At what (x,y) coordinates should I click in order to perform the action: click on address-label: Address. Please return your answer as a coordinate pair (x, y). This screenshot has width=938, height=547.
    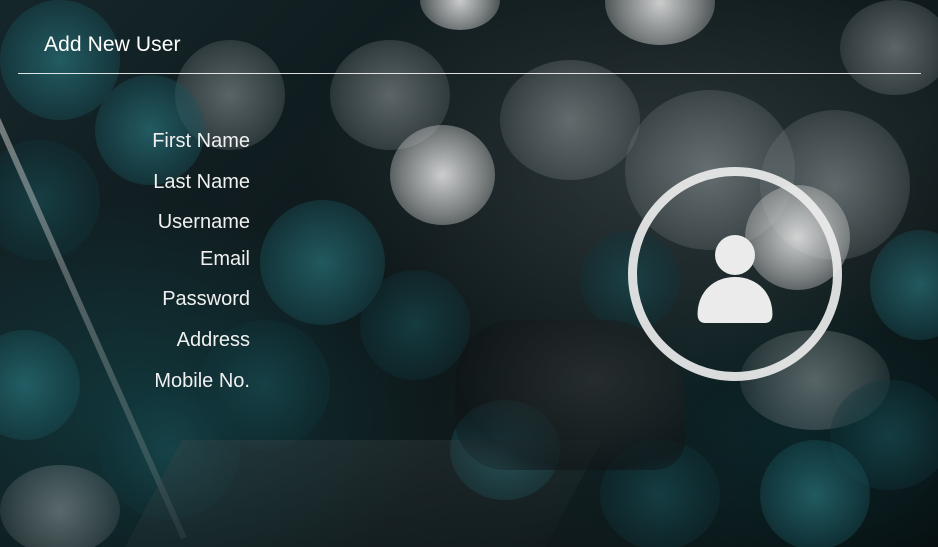
    Looking at the image, I should click on (213, 340).